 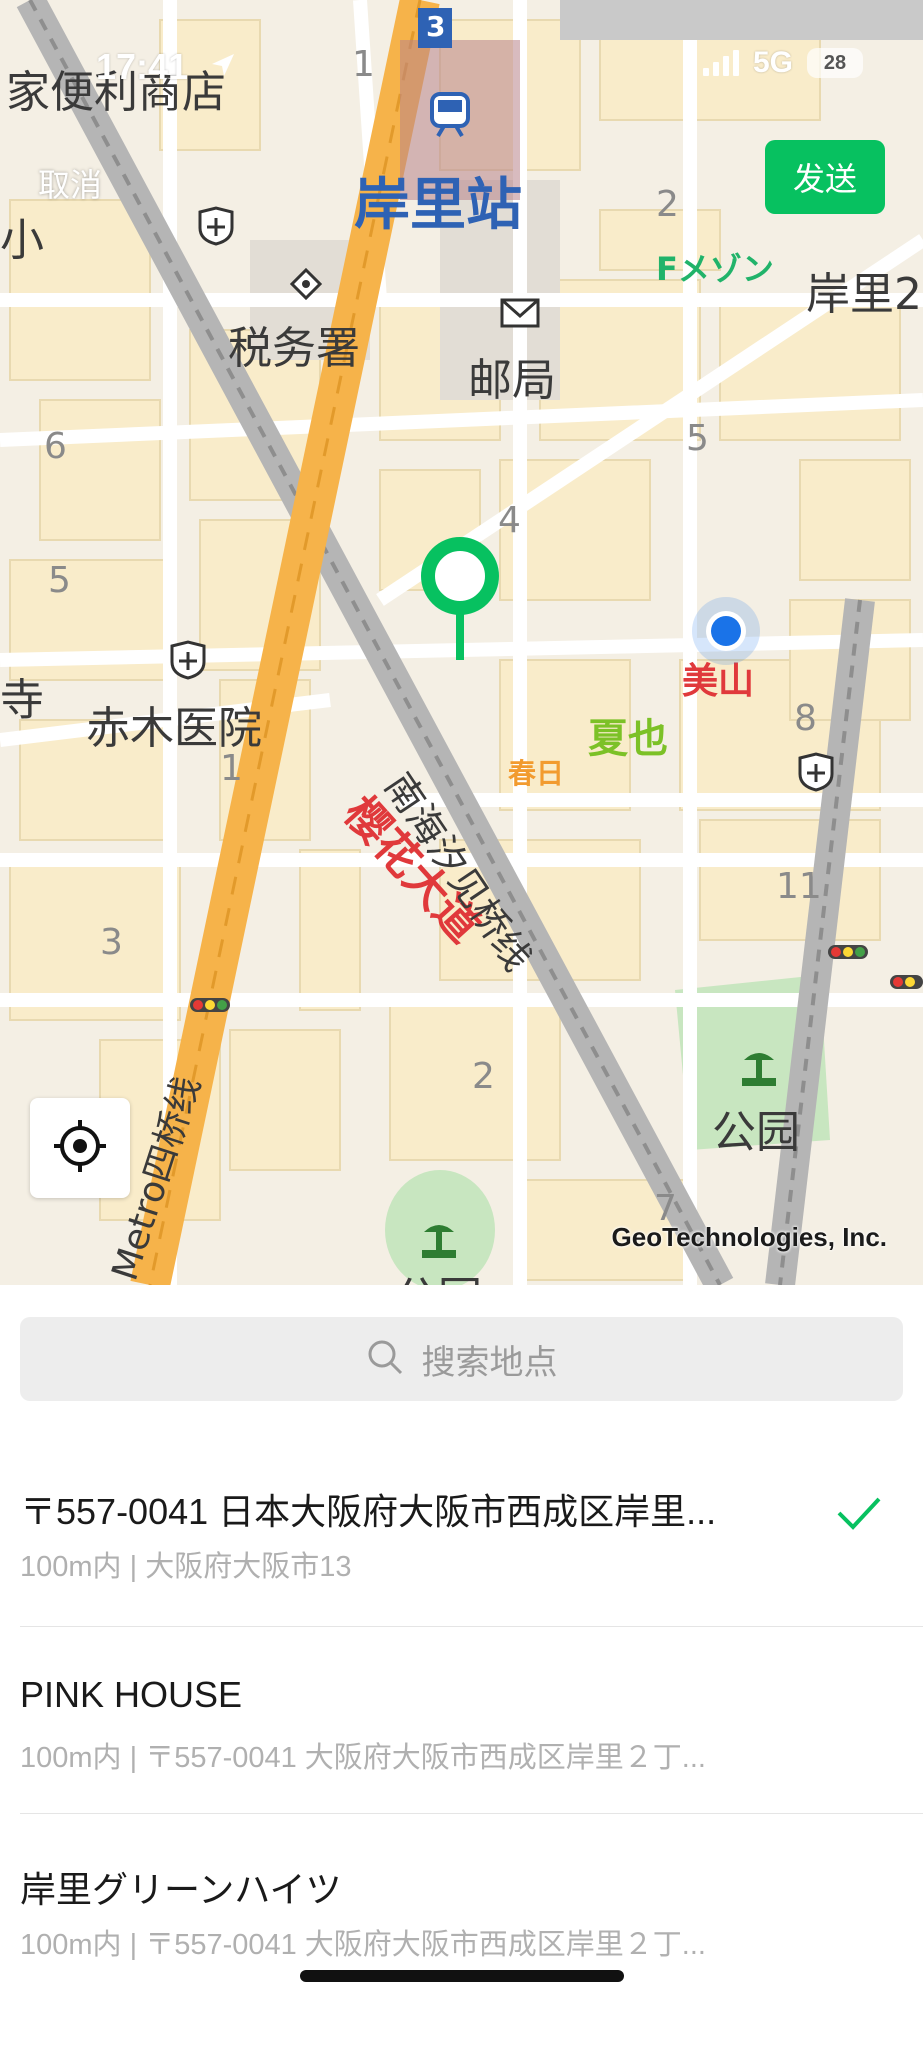 I want to click on map-label-kasuga: 春日, so click(x=536, y=772).